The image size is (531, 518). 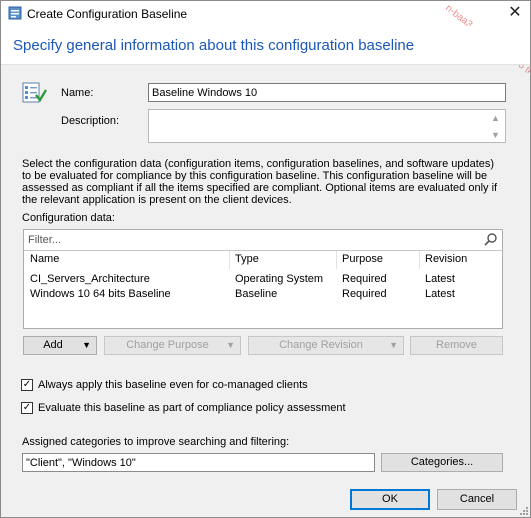 What do you see at coordinates (279, 279) in the screenshot?
I see `row-type: Operating System` at bounding box center [279, 279].